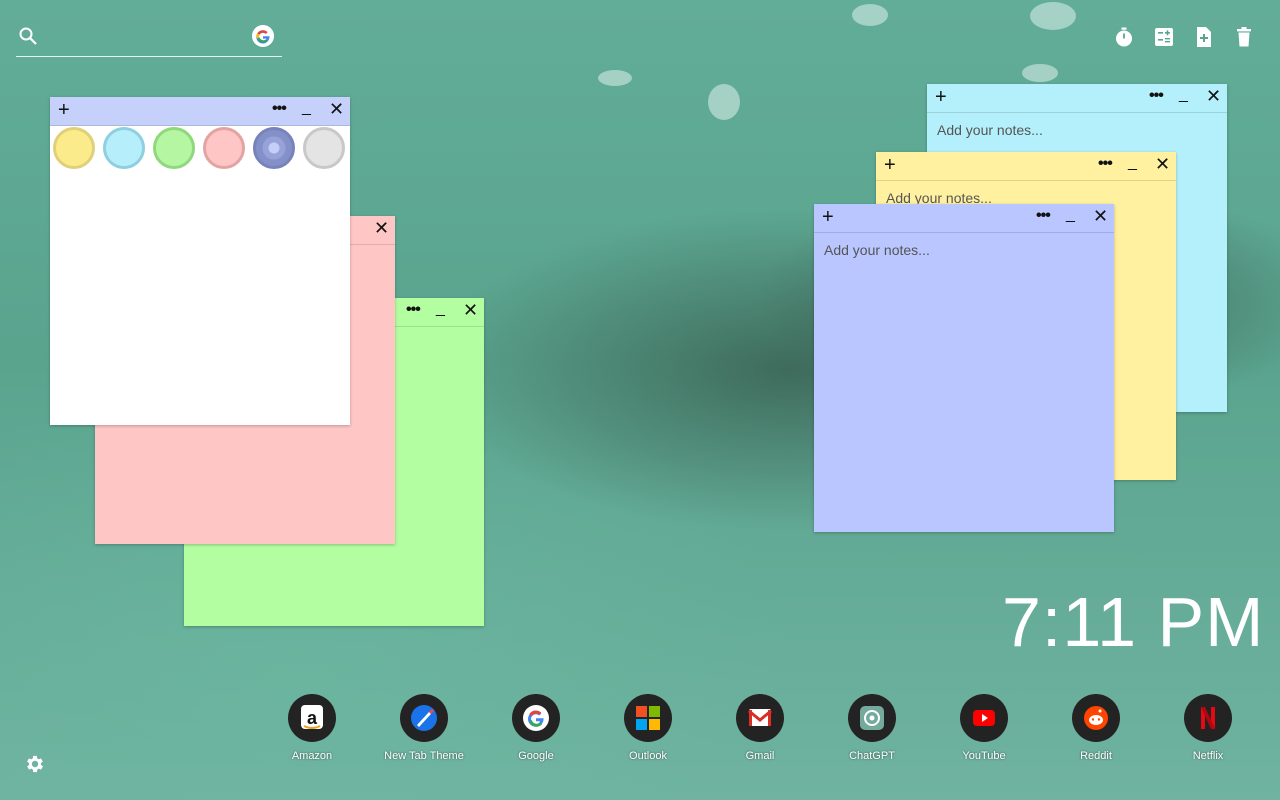  I want to click on svg-text: a, so click(312, 718).